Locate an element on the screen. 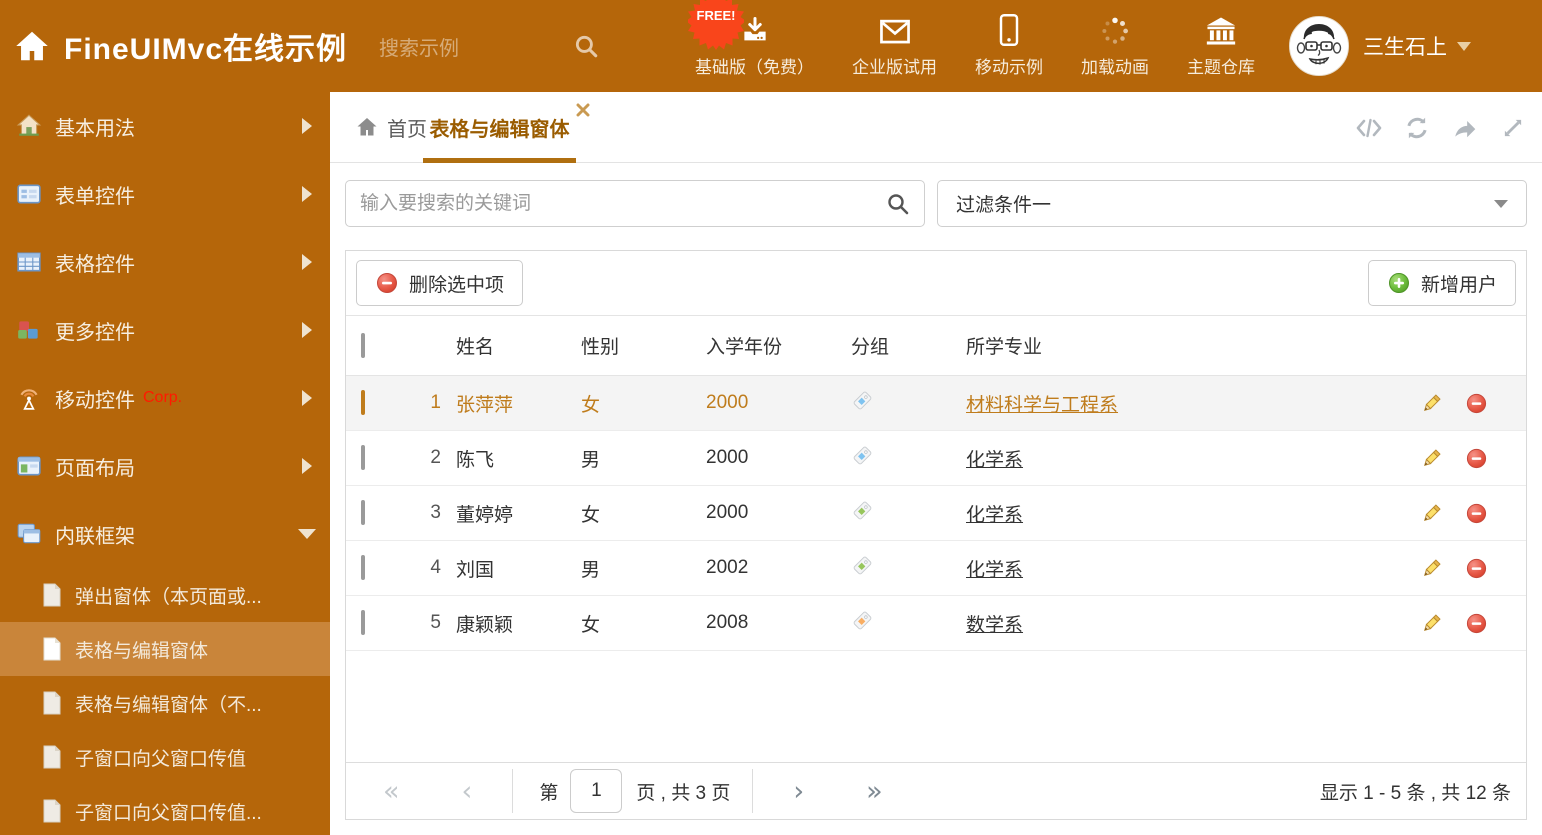  column-header-year: 入学年份 is located at coordinates (763, 345).